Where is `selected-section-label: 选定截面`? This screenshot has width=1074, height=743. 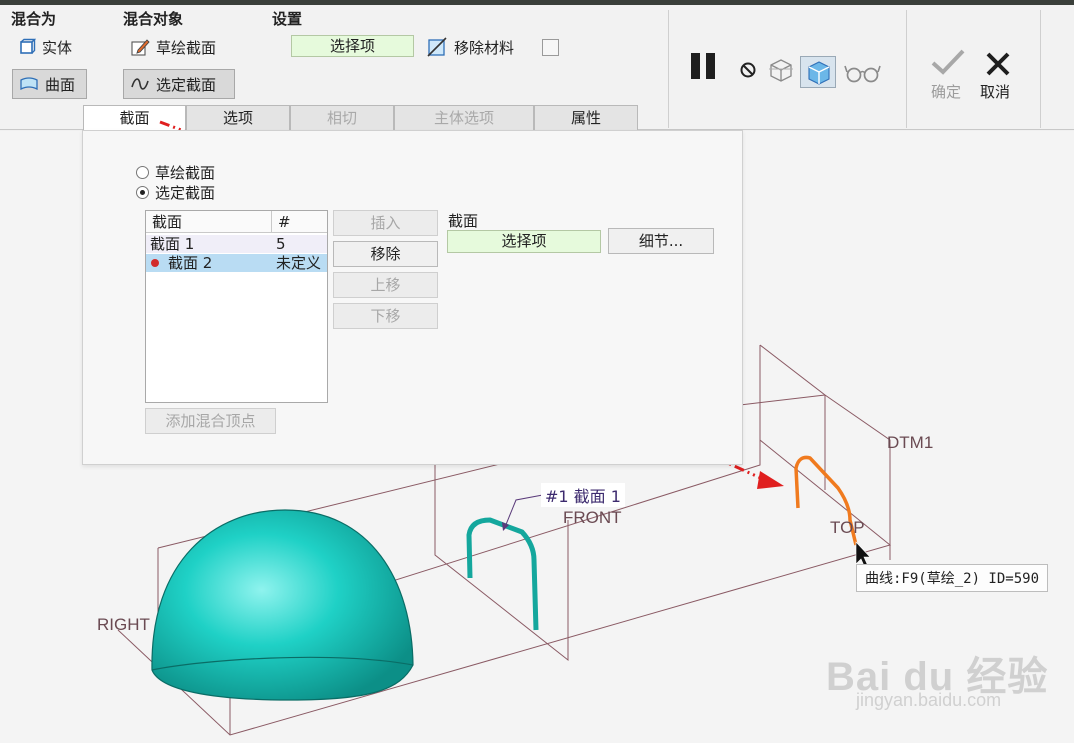 selected-section-label: 选定截面 is located at coordinates (186, 84).